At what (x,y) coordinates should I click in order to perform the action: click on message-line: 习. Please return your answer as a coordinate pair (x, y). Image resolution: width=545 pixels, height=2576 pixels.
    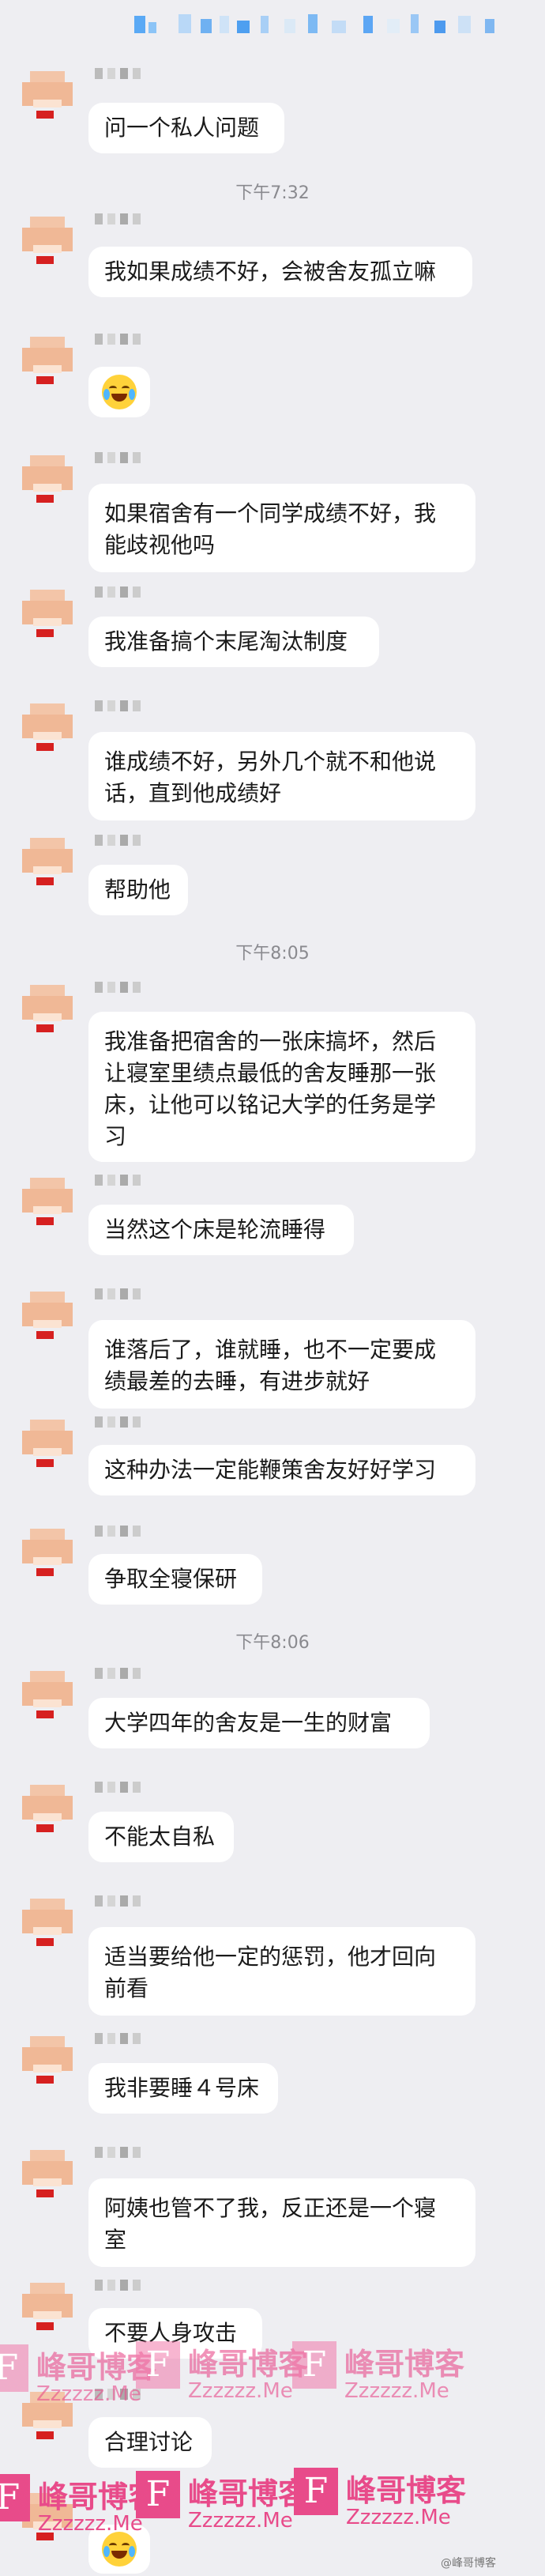
    Looking at the image, I should click on (115, 1136).